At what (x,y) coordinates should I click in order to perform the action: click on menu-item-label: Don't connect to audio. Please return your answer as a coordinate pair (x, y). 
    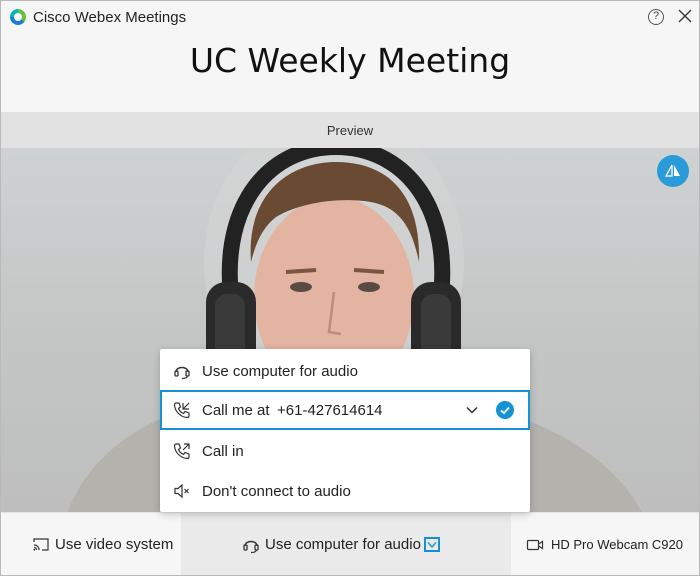
    Looking at the image, I should click on (276, 491).